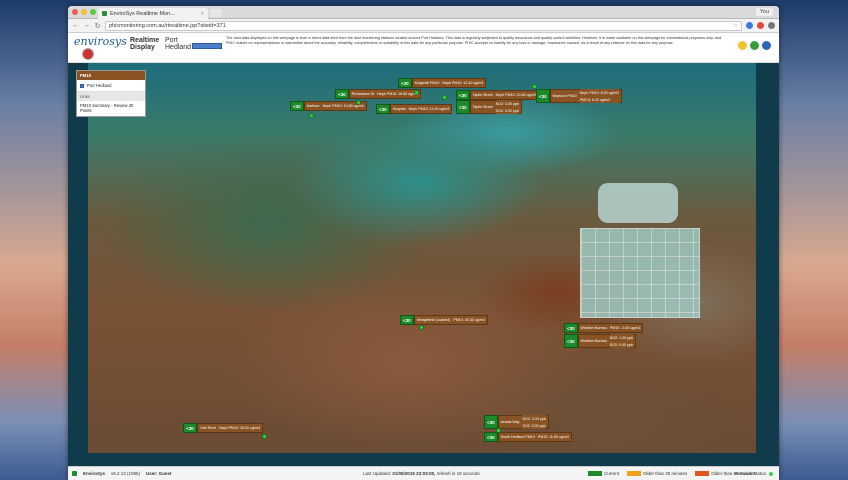 This screenshot has height=480, width=848. I want to click on export-icon, so click(754, 45).